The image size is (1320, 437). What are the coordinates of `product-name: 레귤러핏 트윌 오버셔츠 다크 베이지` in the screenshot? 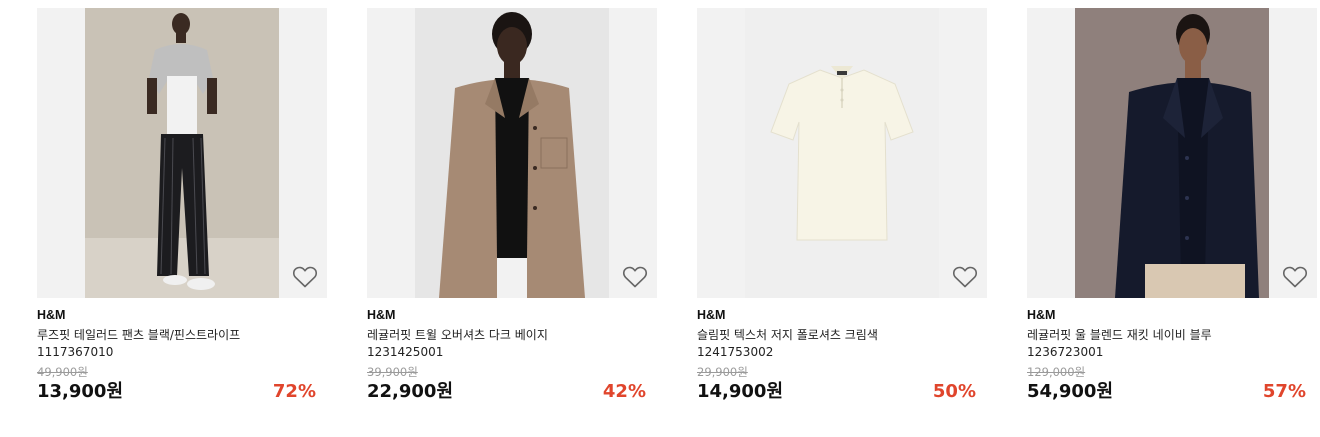 It's located at (512, 335).